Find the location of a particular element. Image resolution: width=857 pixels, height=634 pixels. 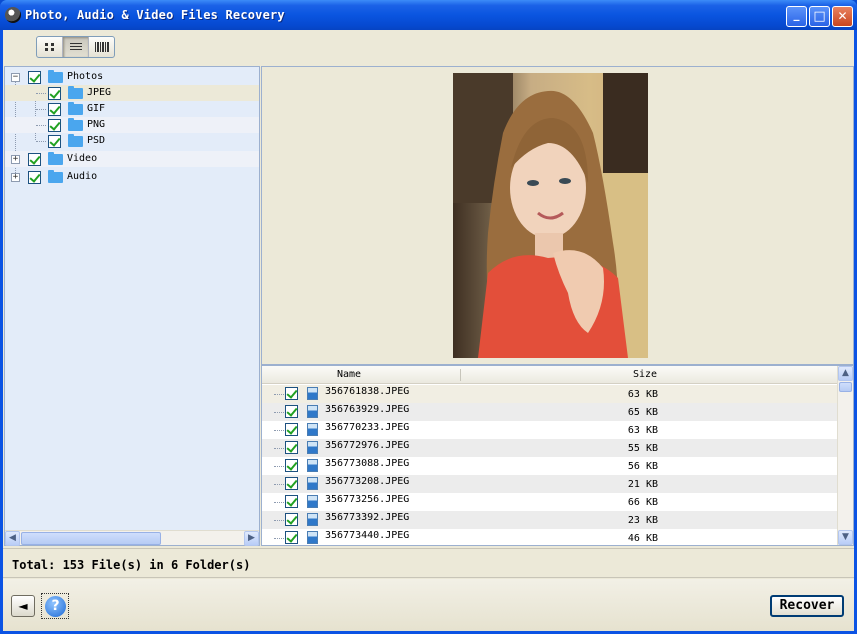

preview-image is located at coordinates (550, 215).